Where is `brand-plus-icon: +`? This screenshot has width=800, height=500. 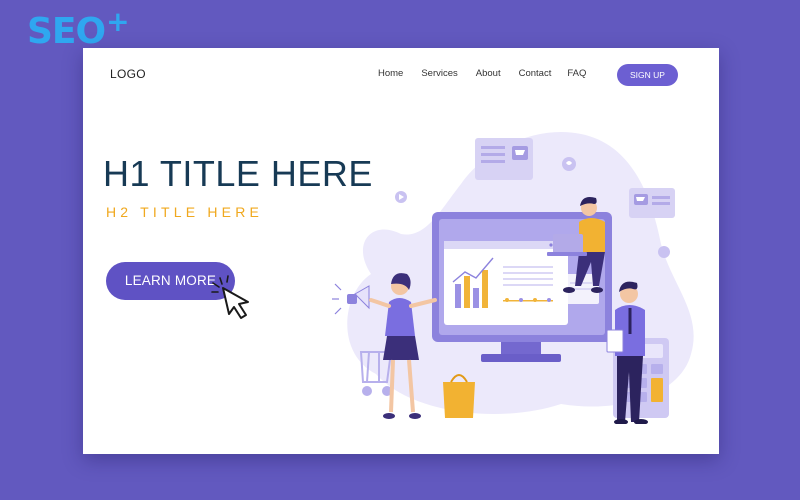
brand-plus-icon: + is located at coordinates (118, 21).